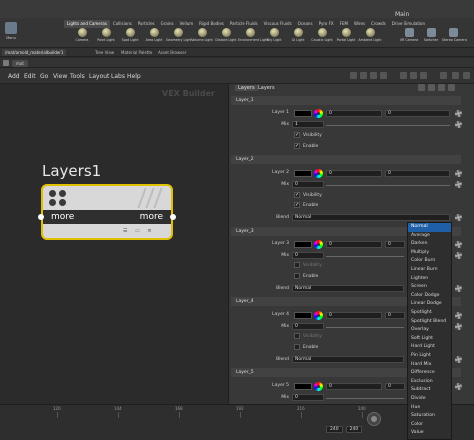  Describe the element at coordinates (429, 339) in the screenshot. I see `blend-option-soft-light: Soft Light` at that location.